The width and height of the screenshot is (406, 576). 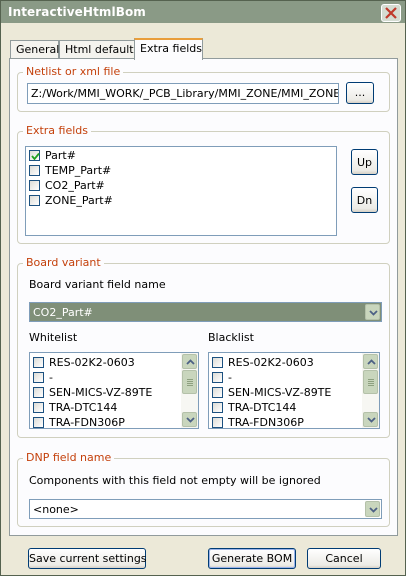 What do you see at coordinates (107, 378) in the screenshot?
I see `whitelist-item: -` at bounding box center [107, 378].